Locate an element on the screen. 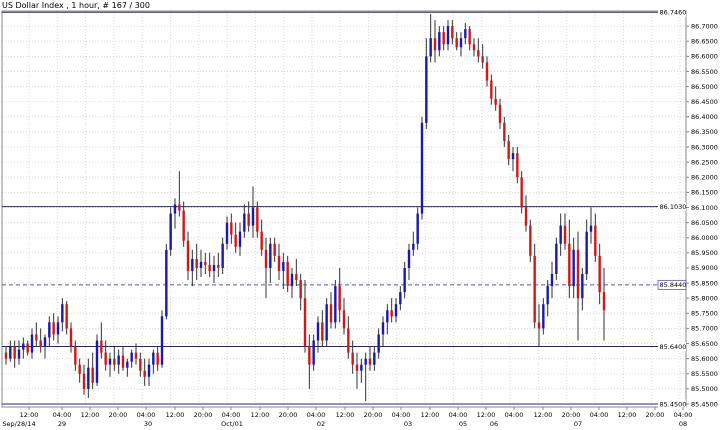  y-tick-label: 85.6500 is located at coordinates (704, 344).